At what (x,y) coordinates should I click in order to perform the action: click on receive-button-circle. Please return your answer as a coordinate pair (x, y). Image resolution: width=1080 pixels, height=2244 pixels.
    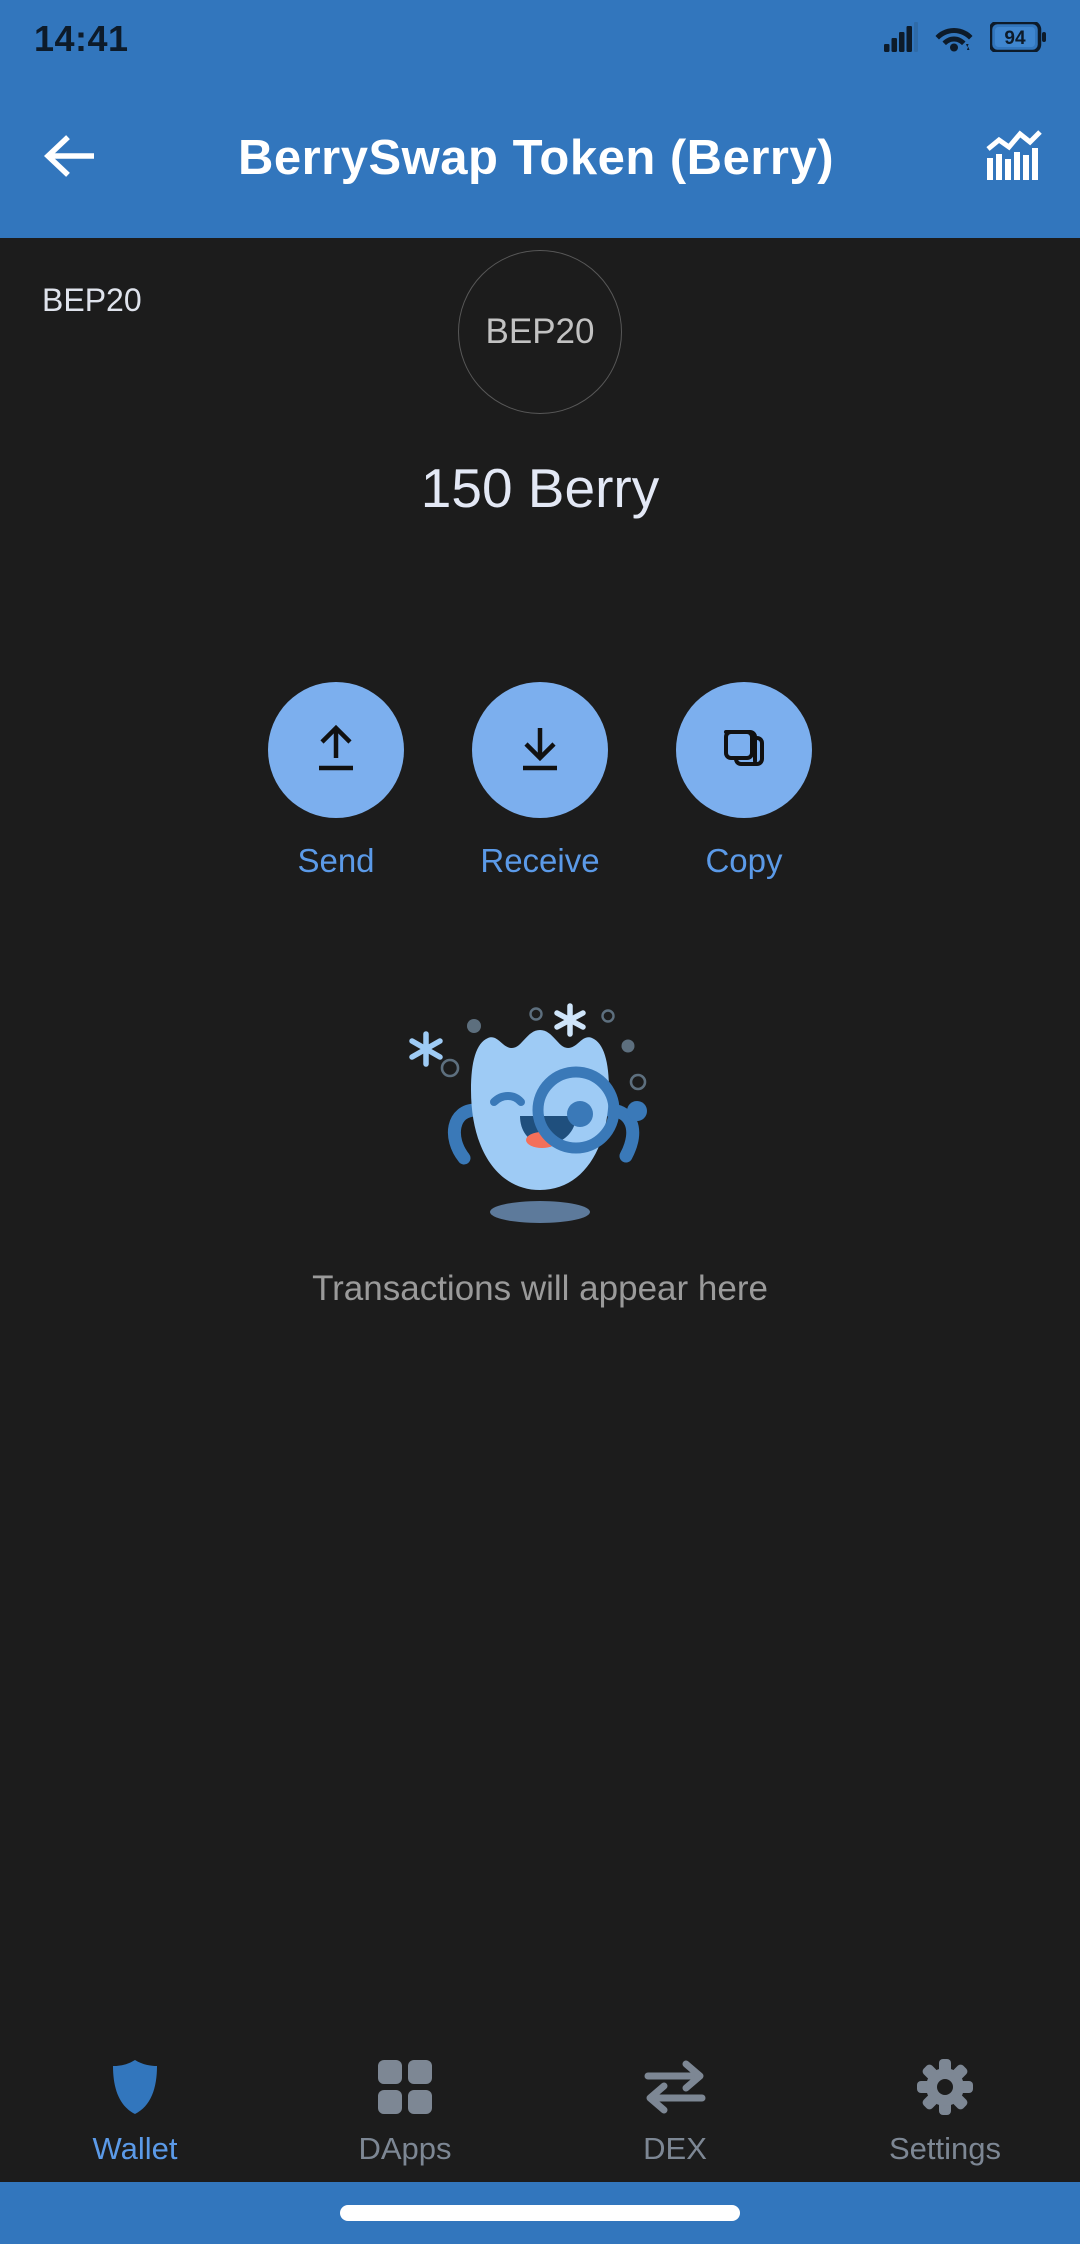
    Looking at the image, I should click on (540, 750).